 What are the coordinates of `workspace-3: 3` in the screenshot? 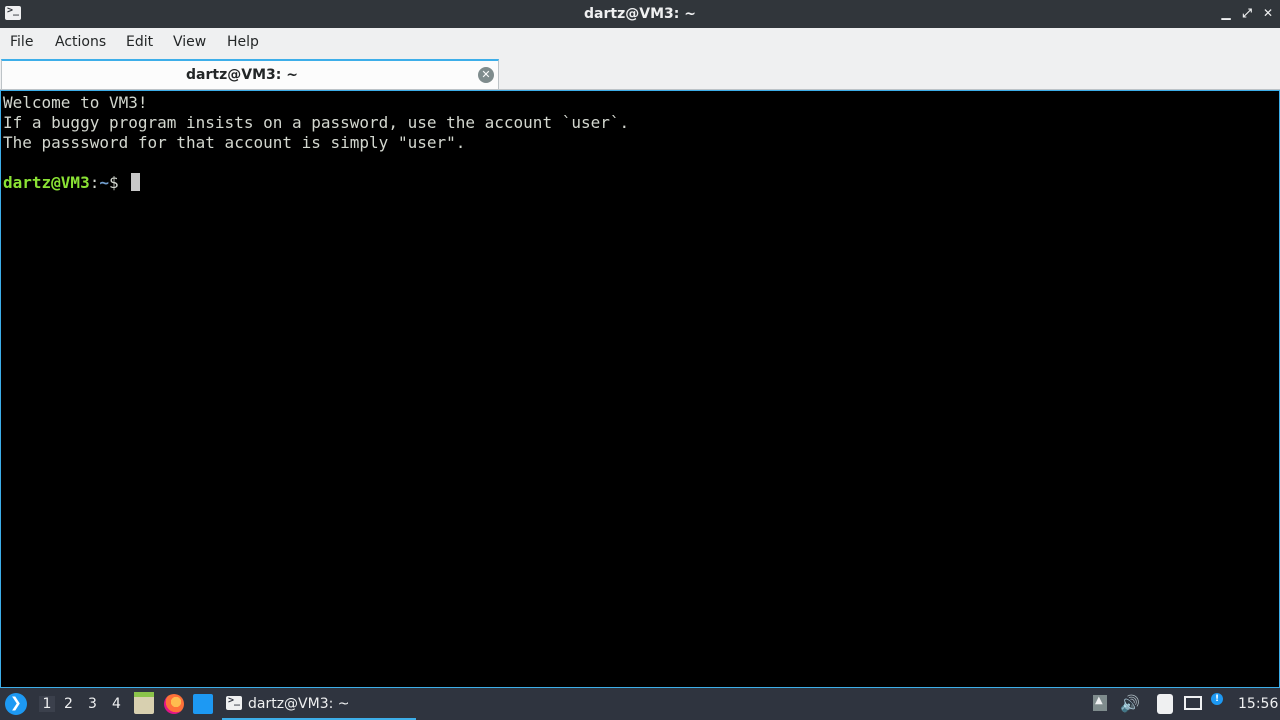 It's located at (92, 704).